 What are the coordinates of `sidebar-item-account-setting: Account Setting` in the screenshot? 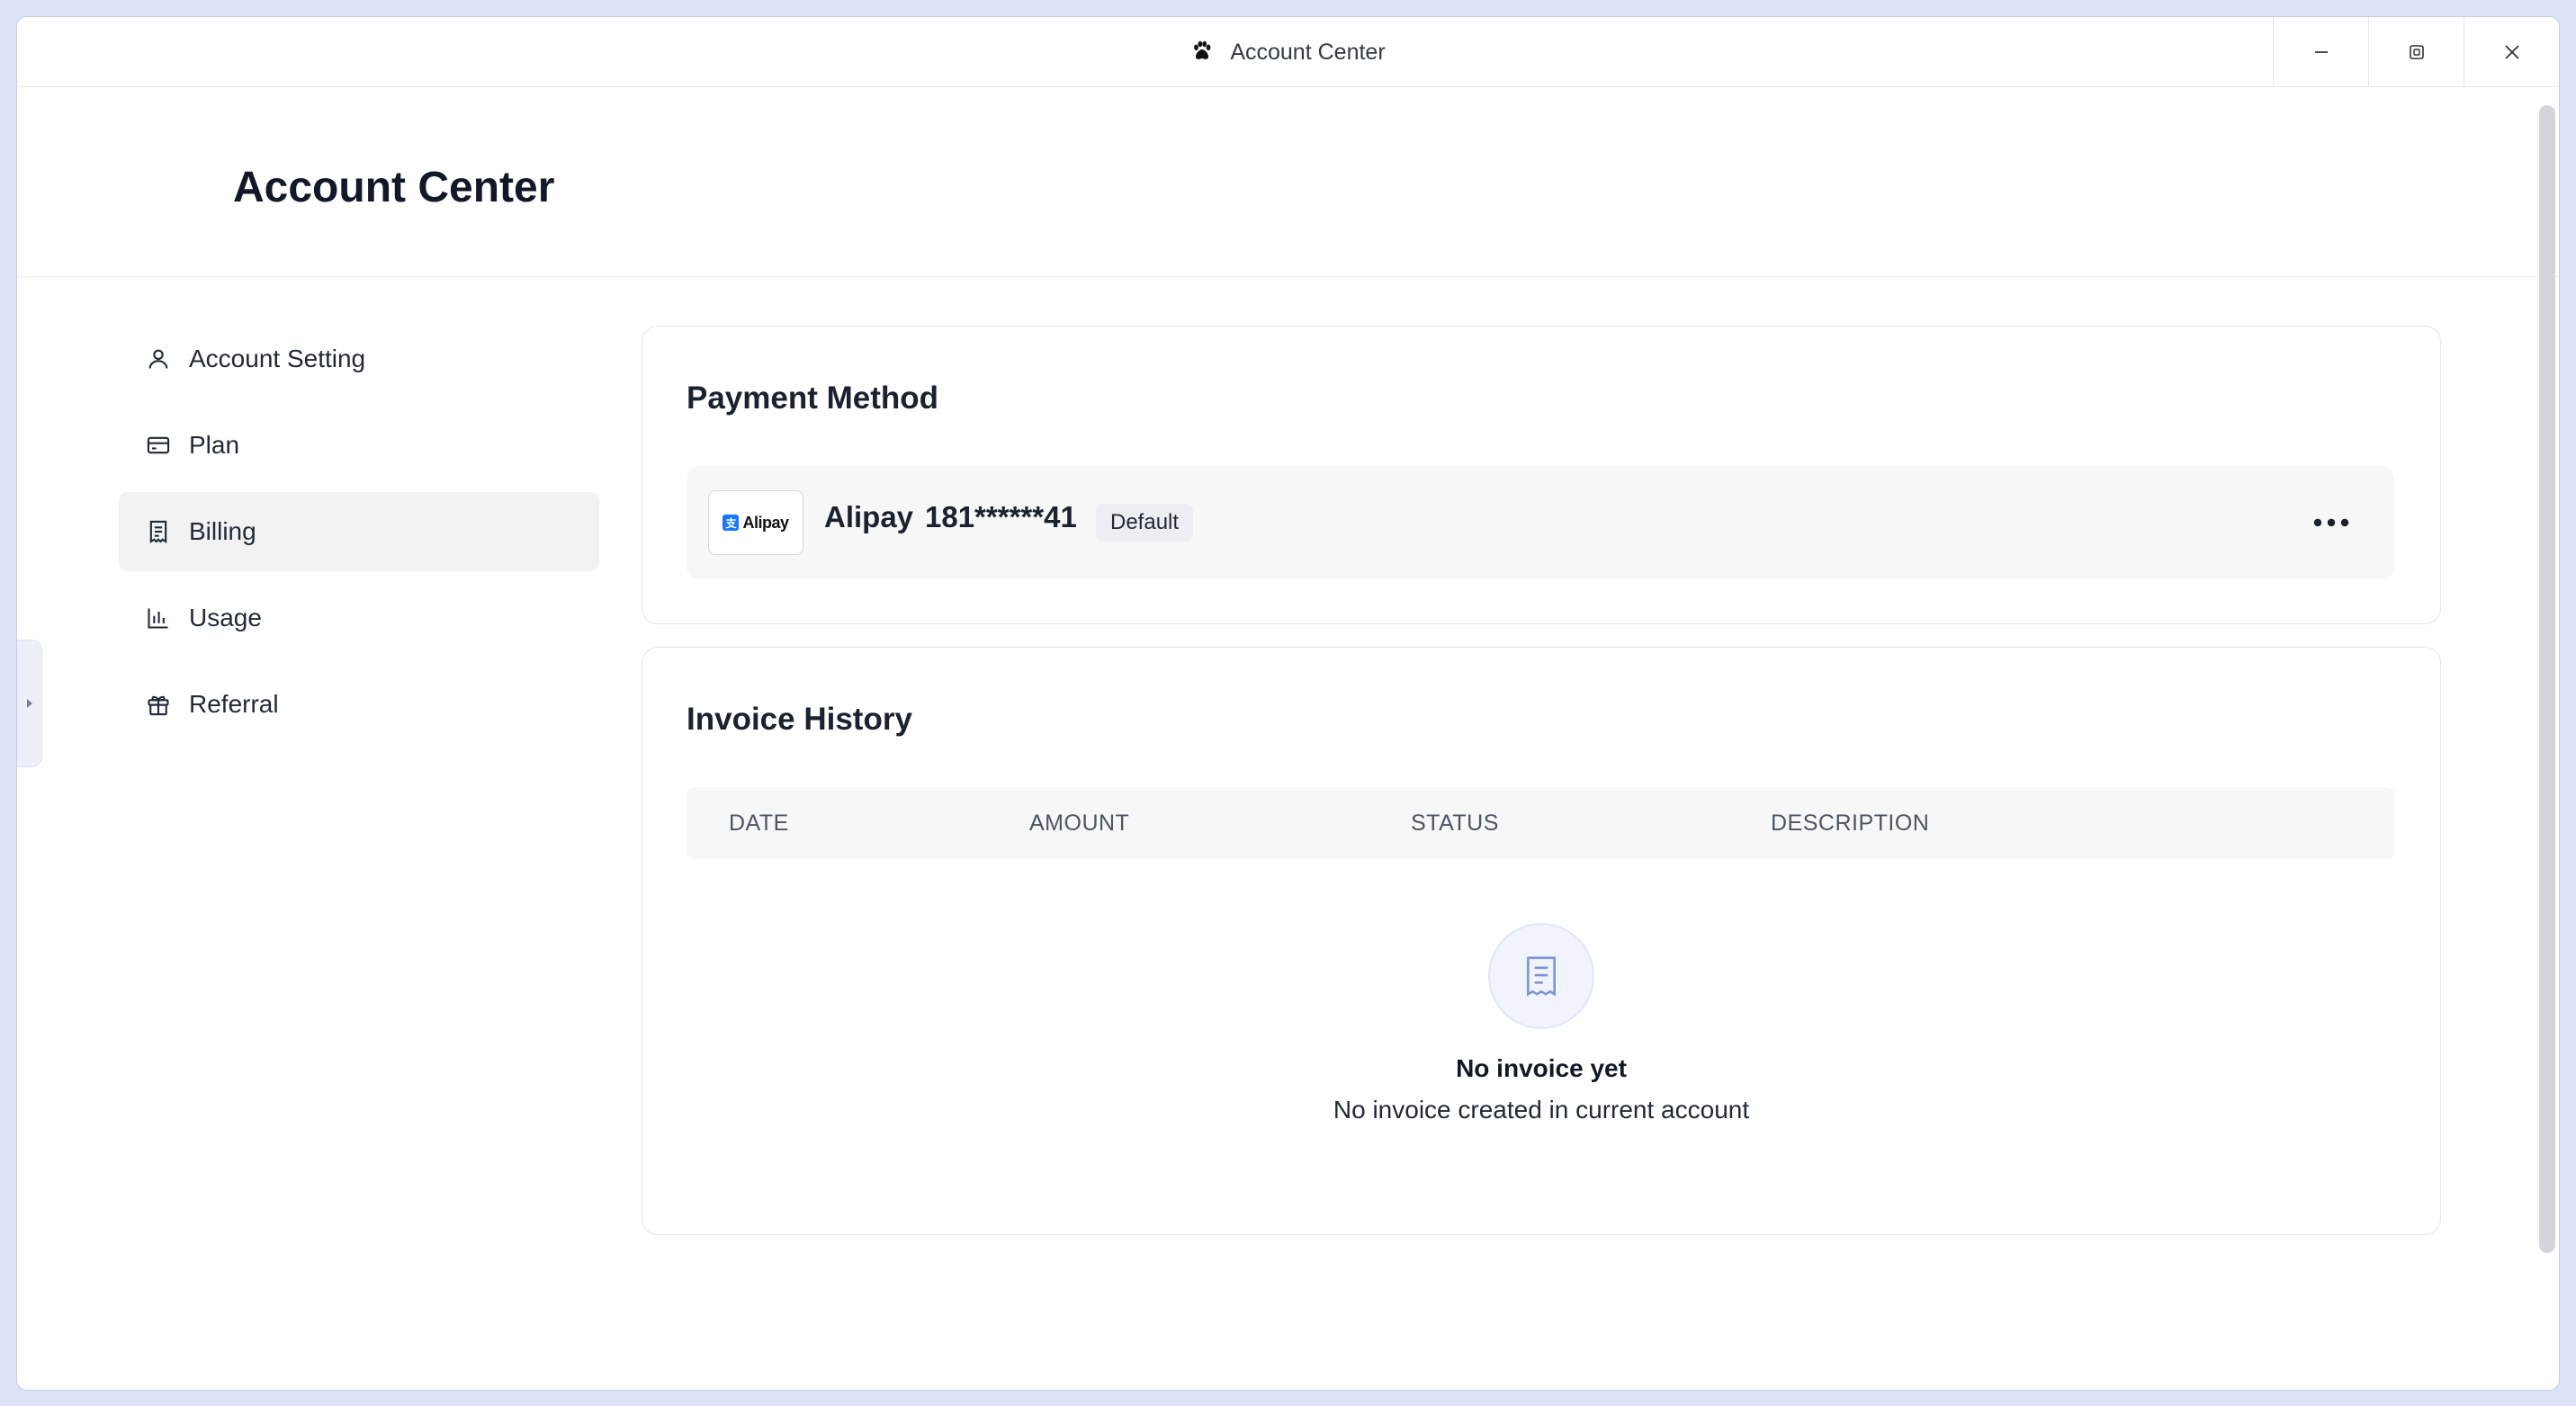 It's located at (359, 359).